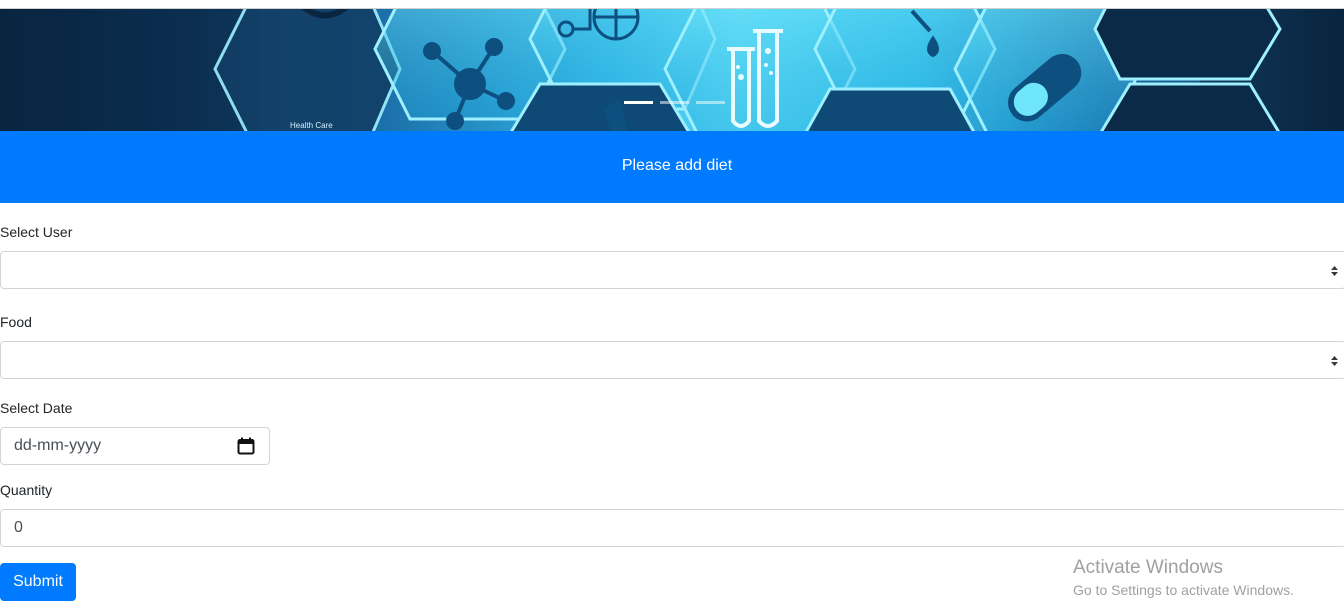  What do you see at coordinates (36, 408) in the screenshot?
I see `select-date-label: Select Date` at bounding box center [36, 408].